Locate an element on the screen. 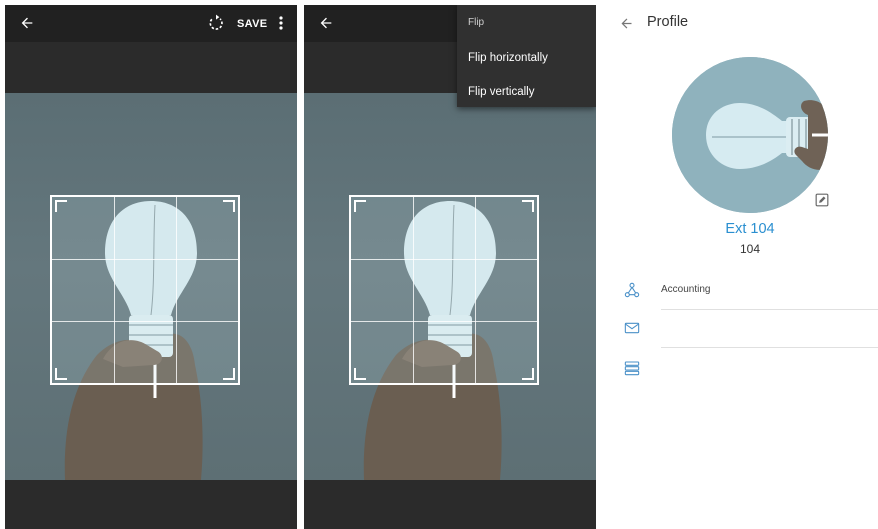 This screenshot has width=878, height=529. flip-horizontally-item: Flip horizontally is located at coordinates (526, 58).